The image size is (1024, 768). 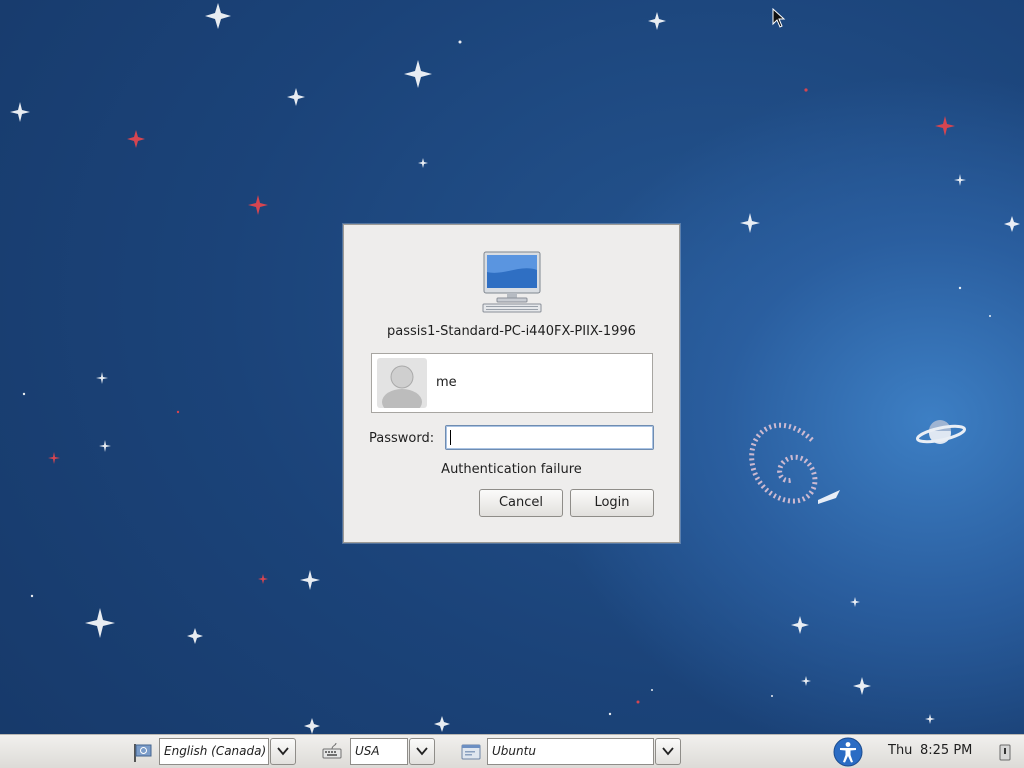 What do you see at coordinates (848, 752) in the screenshot?
I see `accessibility-icon` at bounding box center [848, 752].